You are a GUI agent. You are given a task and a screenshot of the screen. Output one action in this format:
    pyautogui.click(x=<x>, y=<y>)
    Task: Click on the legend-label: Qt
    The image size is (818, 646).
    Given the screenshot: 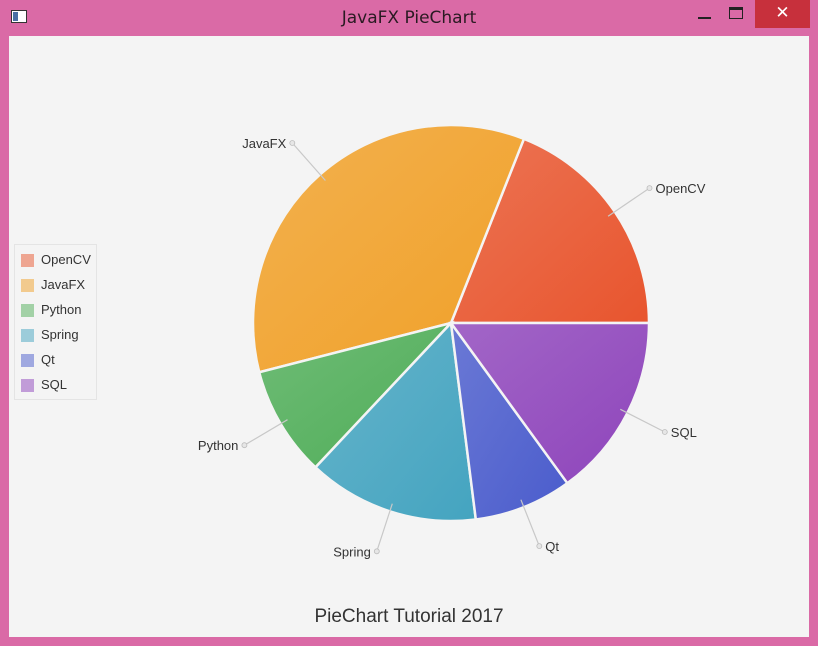 What is the action you would take?
    pyautogui.click(x=48, y=359)
    